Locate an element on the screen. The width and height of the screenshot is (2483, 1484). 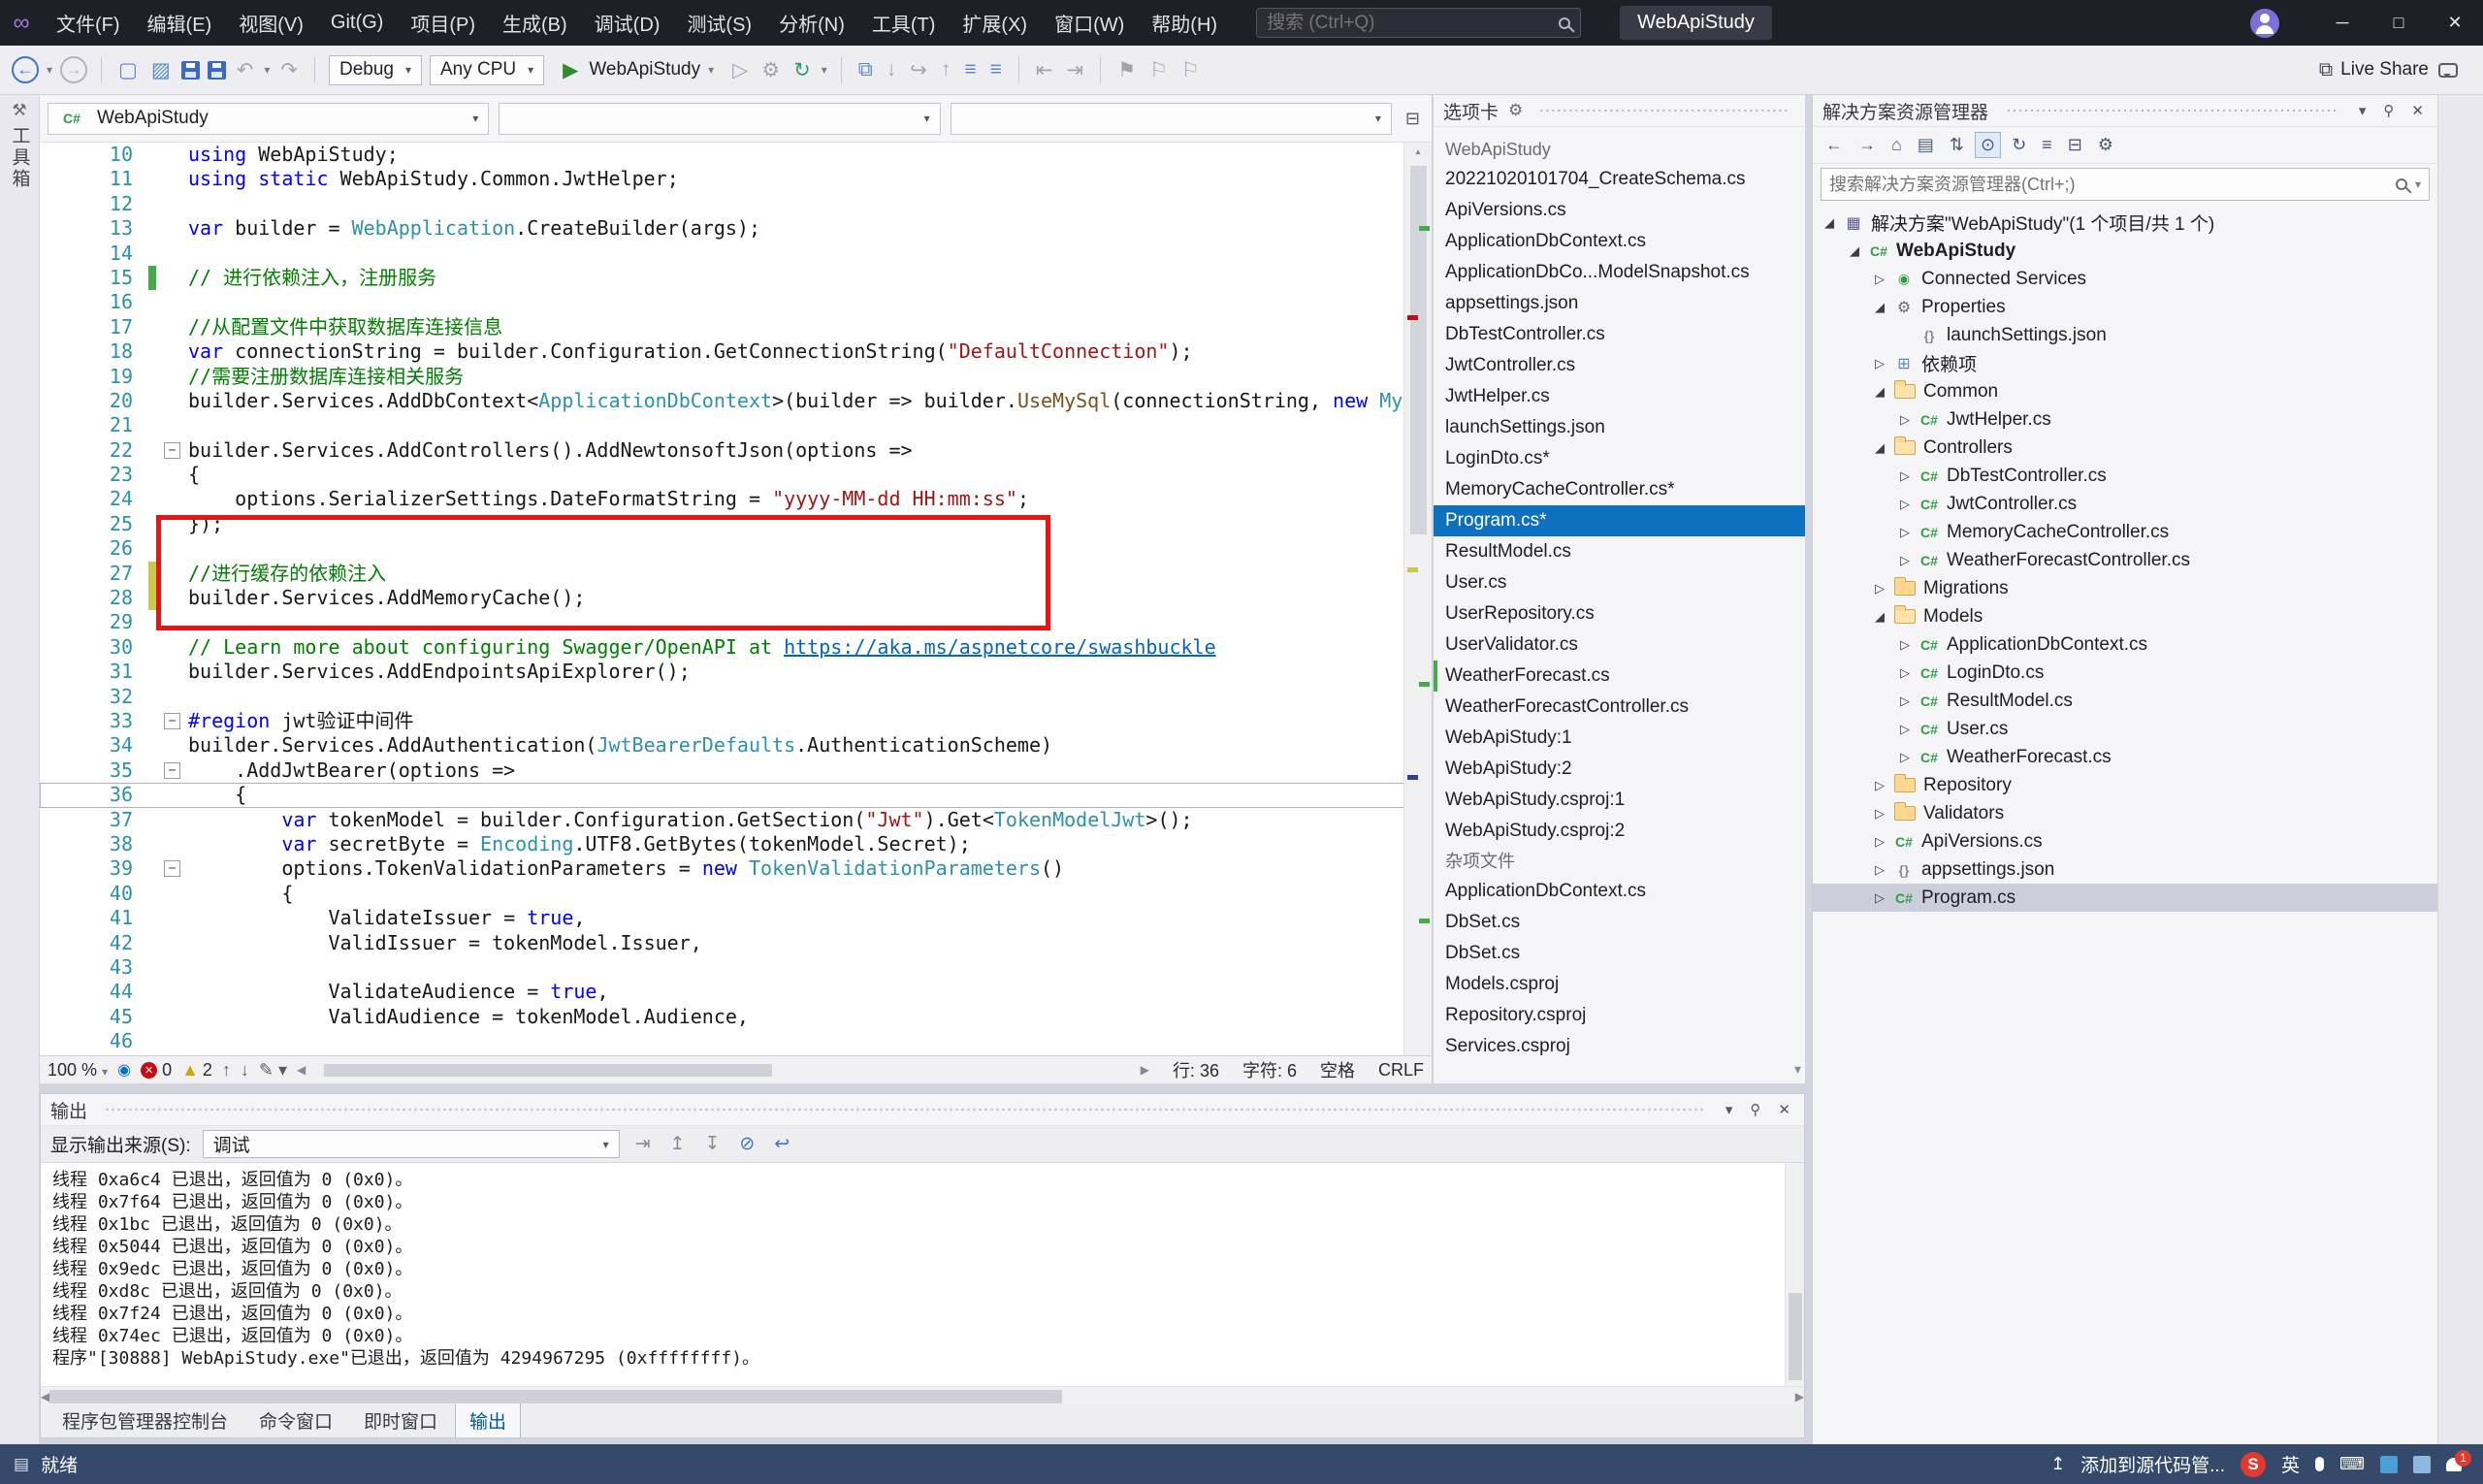
code-line: 40 { is located at coordinates (736, 894).